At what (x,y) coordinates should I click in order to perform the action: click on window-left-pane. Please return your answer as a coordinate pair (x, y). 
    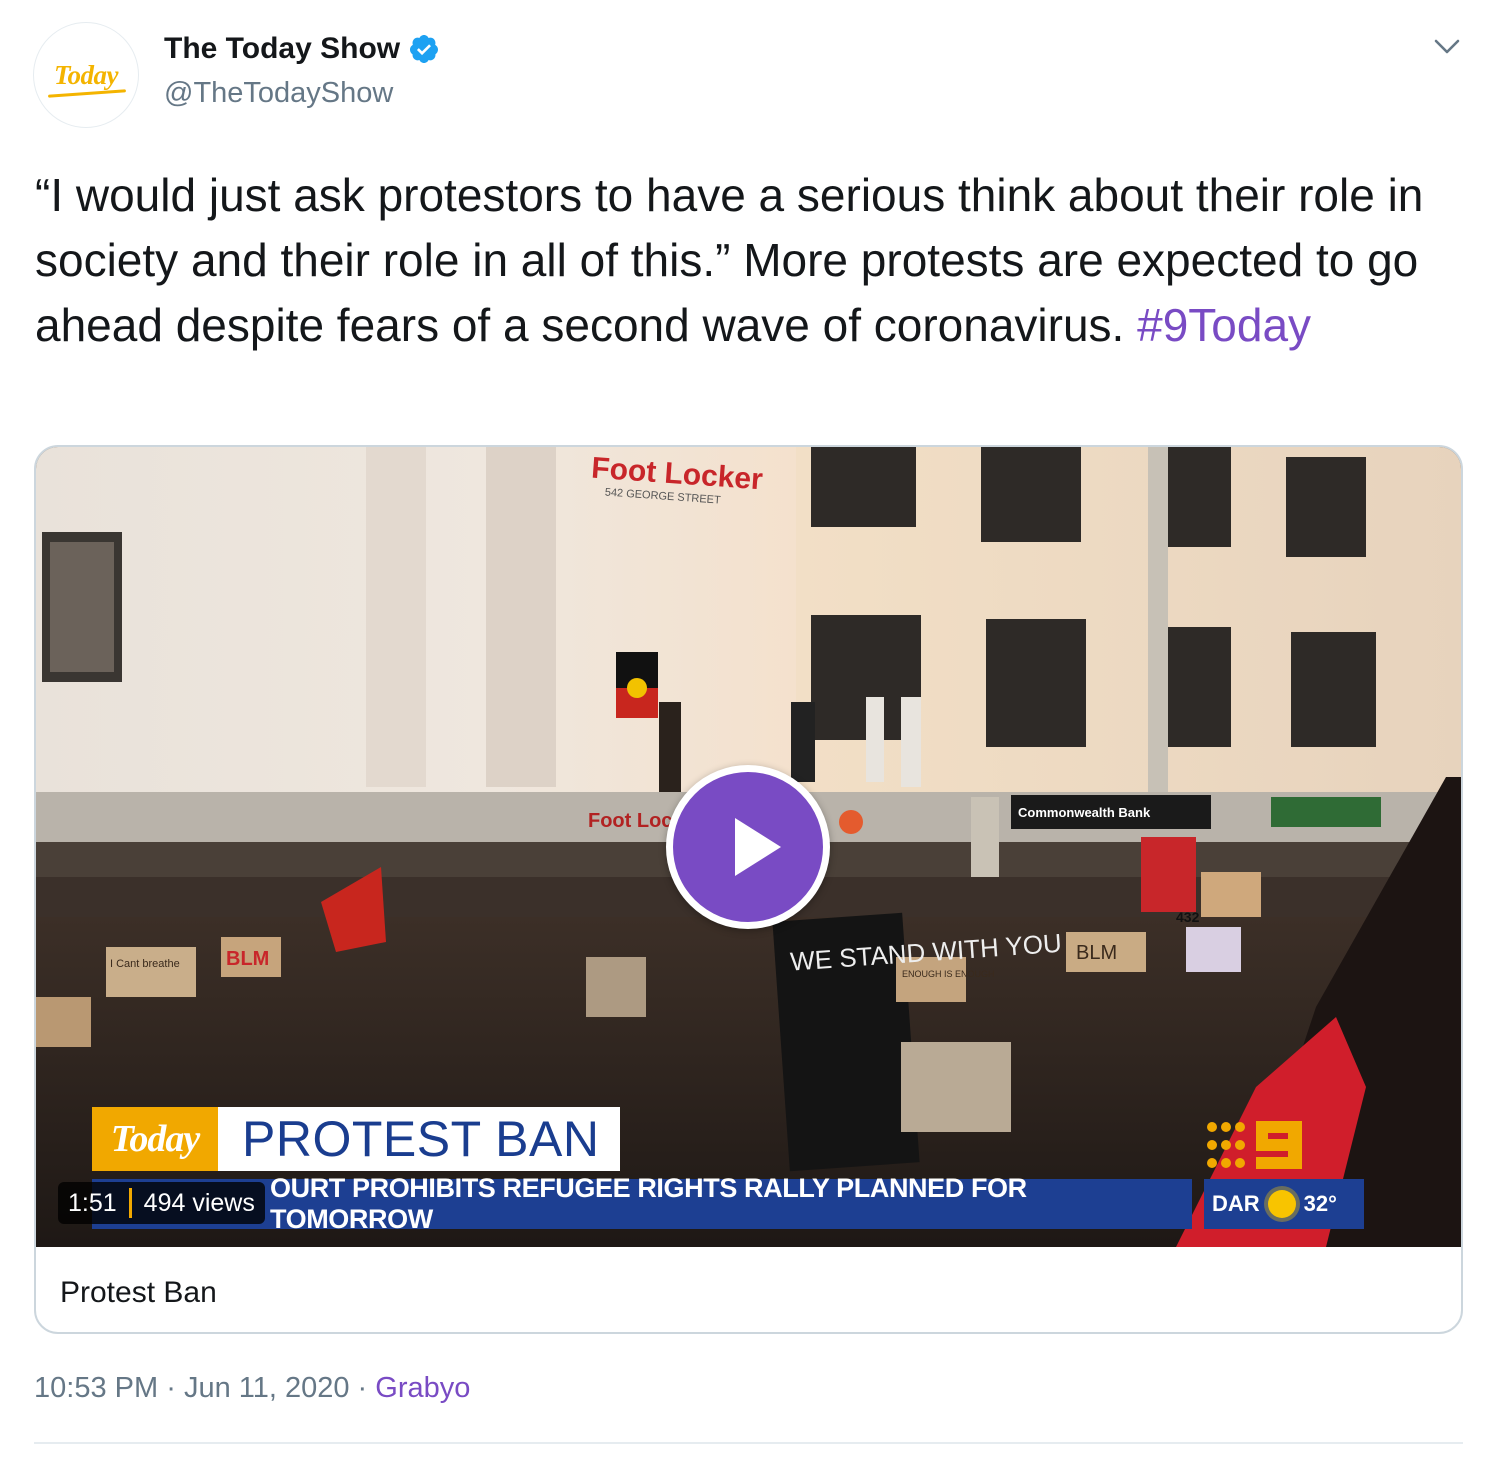
    Looking at the image, I should click on (82, 607).